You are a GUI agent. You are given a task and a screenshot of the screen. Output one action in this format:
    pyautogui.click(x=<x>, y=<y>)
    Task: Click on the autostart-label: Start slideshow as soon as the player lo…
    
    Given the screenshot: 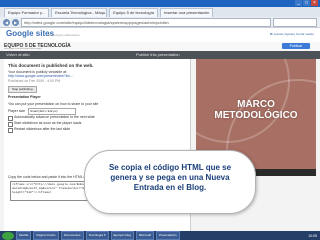 What is the action you would take?
    pyautogui.click(x=48, y=123)
    